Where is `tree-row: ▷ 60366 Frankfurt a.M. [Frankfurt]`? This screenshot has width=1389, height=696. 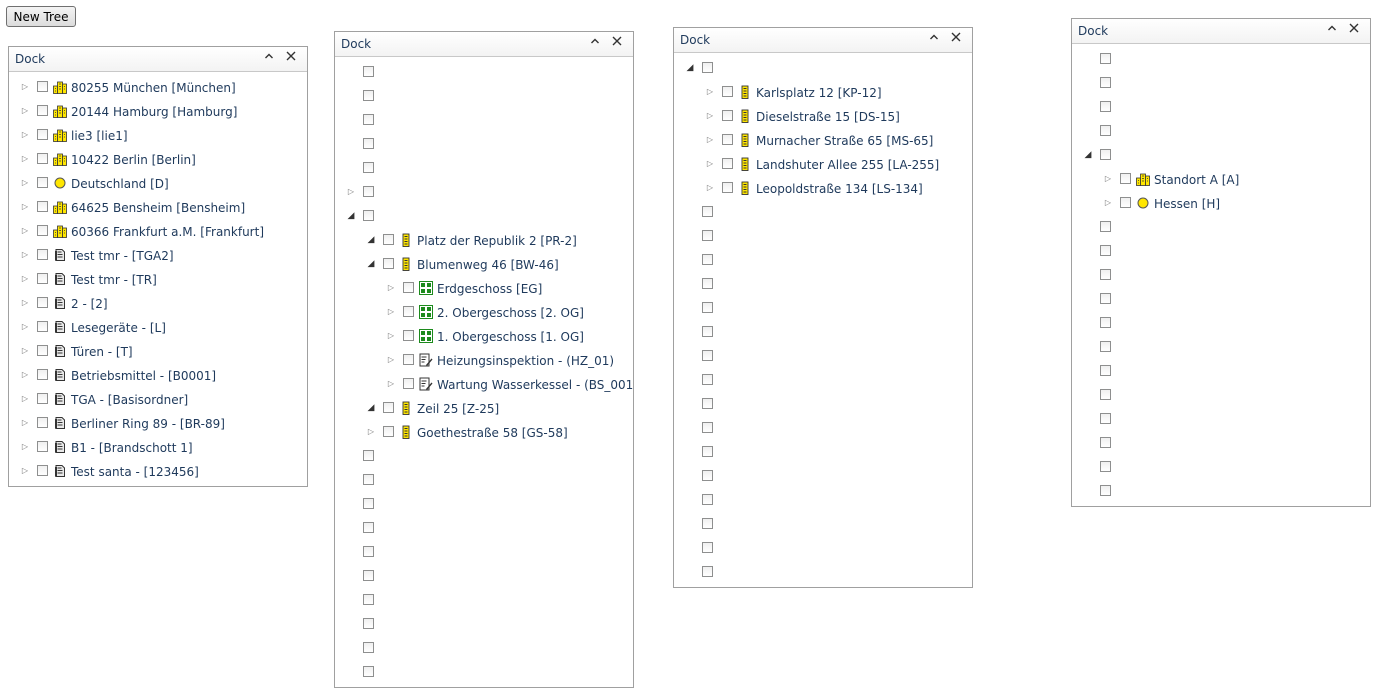
tree-row: ▷ 60366 Frankfurt a.M. [Frankfurt] is located at coordinates (158, 232).